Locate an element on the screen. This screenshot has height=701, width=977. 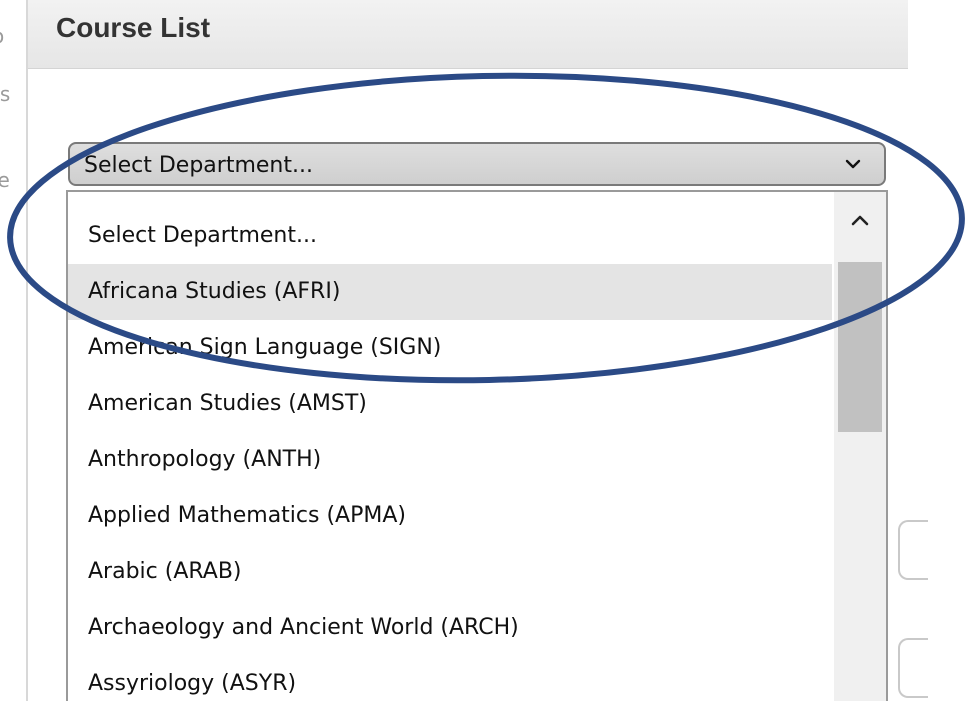
panel-divider is located at coordinates (27, 350).